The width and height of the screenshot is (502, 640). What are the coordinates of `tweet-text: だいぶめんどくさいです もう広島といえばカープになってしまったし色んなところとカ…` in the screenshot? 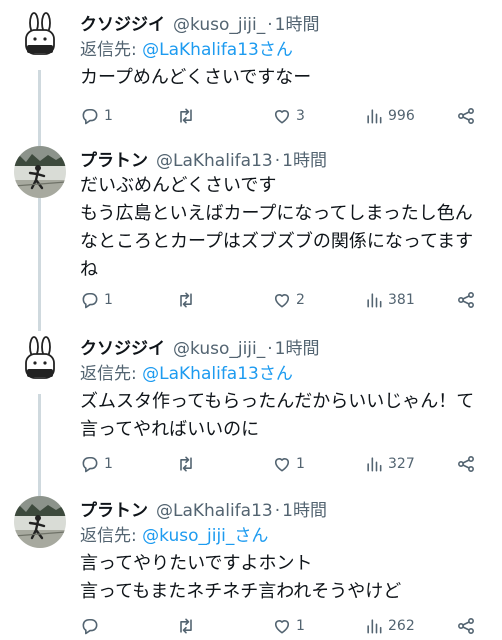 It's located at (277, 227).